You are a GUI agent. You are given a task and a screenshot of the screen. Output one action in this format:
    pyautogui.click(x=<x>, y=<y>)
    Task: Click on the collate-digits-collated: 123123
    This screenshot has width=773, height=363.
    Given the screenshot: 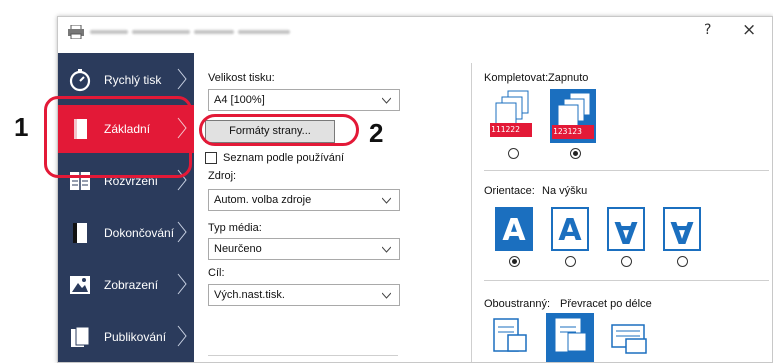 What is the action you would take?
    pyautogui.click(x=567, y=131)
    